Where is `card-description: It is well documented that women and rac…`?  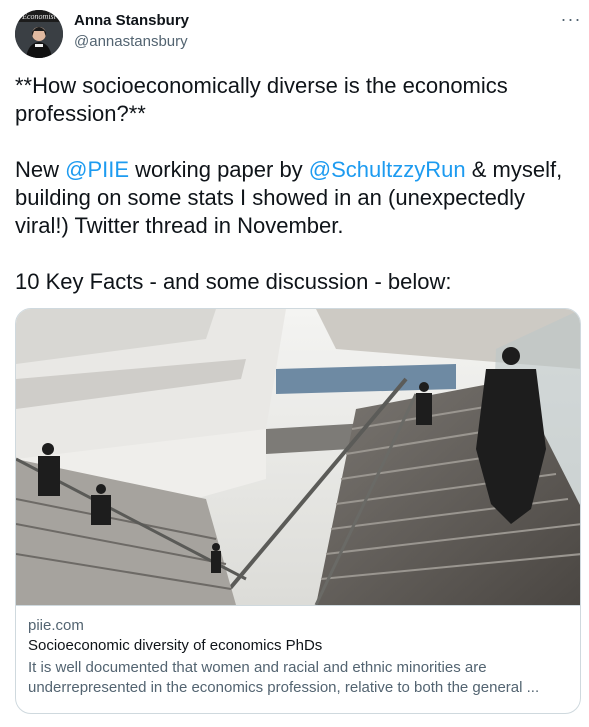
card-description: It is well documented that women and rac… is located at coordinates (284, 677).